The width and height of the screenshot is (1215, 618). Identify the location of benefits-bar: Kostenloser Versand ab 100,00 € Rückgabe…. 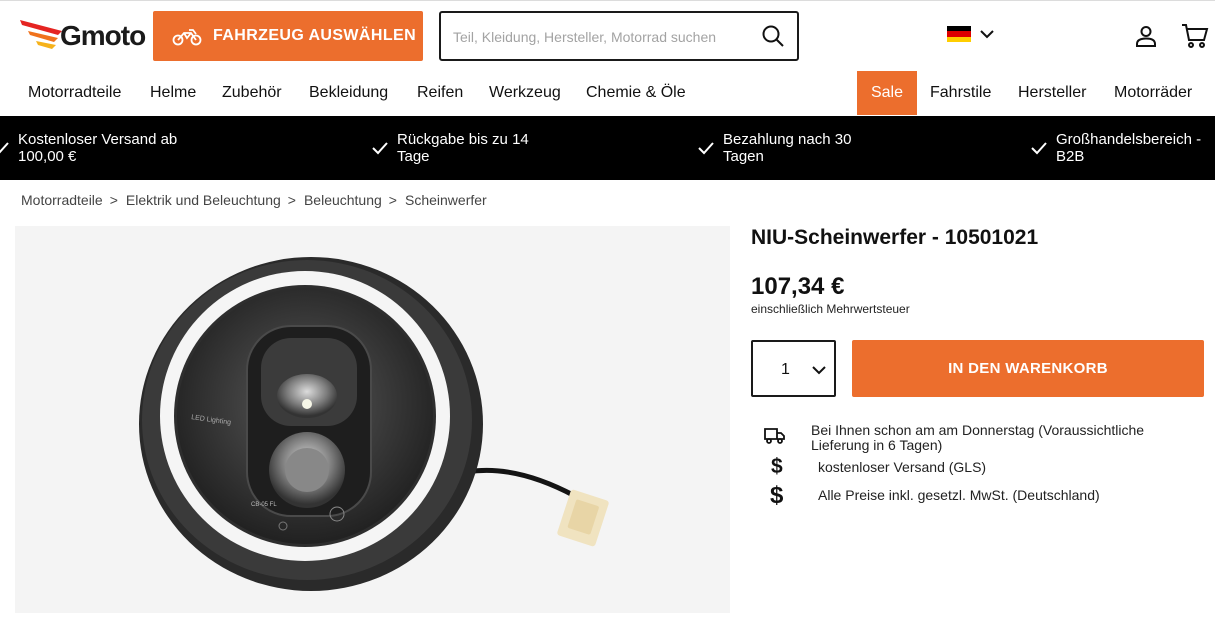
(607, 148).